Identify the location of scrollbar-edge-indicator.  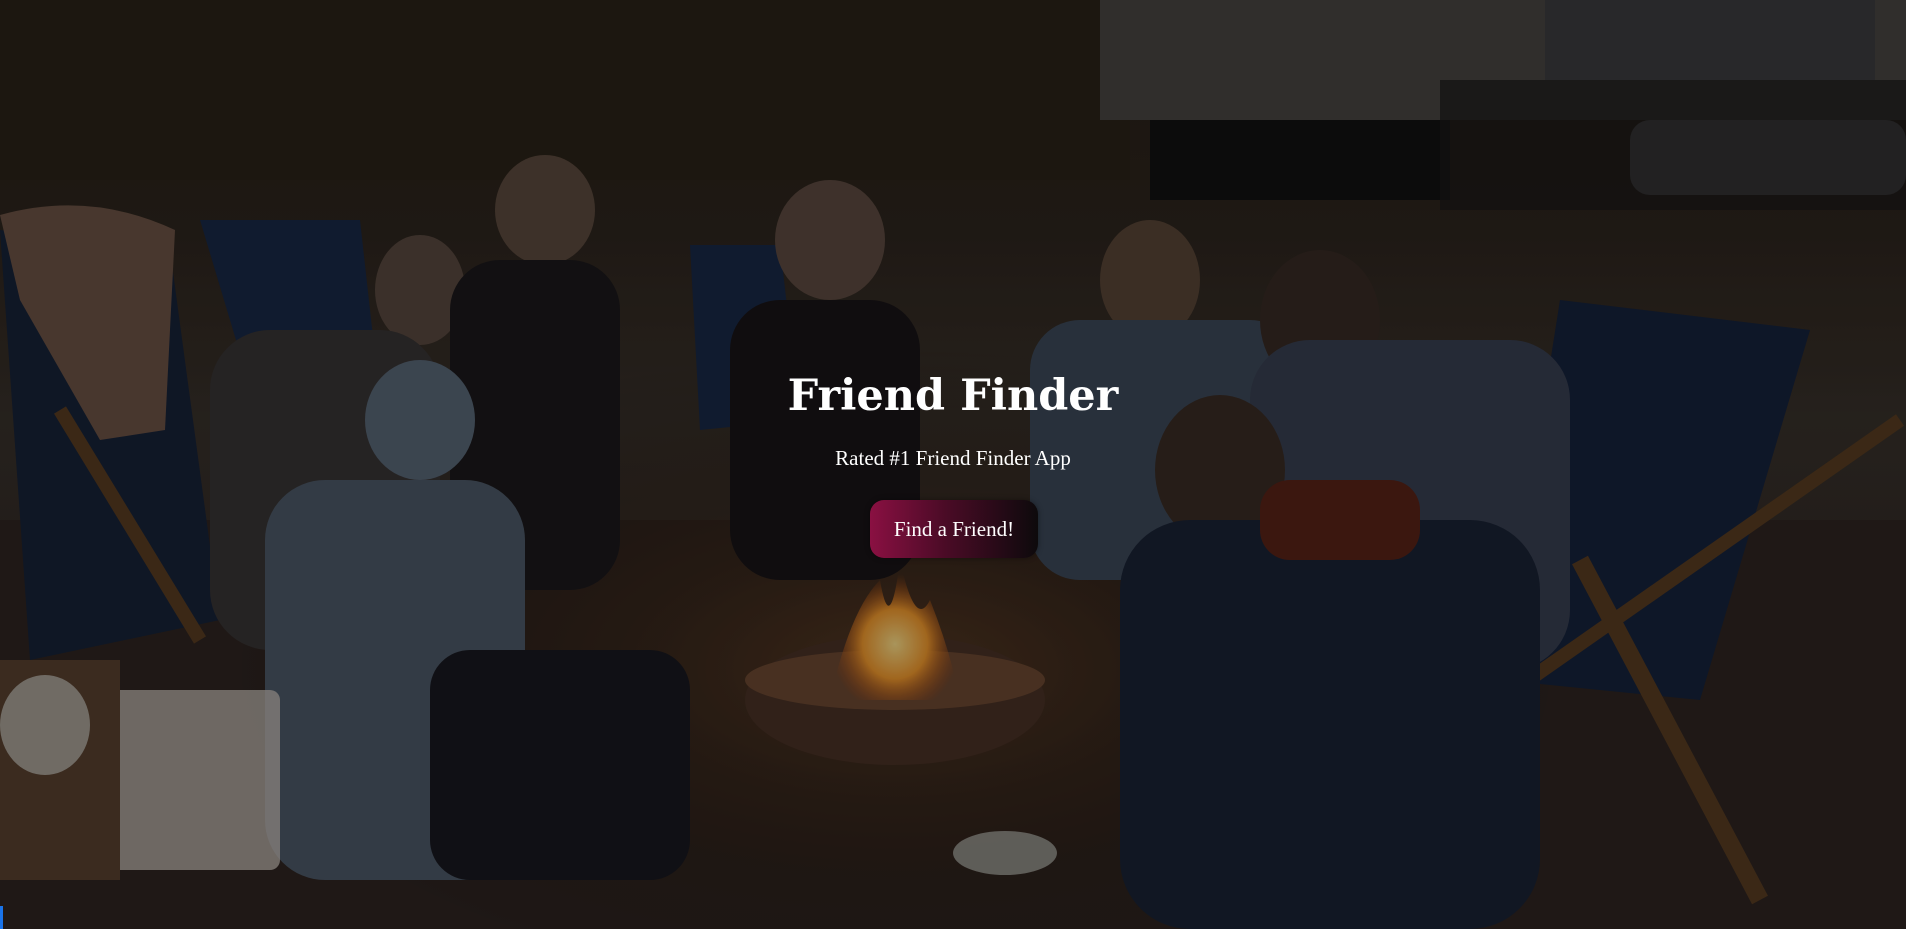
(1, 917).